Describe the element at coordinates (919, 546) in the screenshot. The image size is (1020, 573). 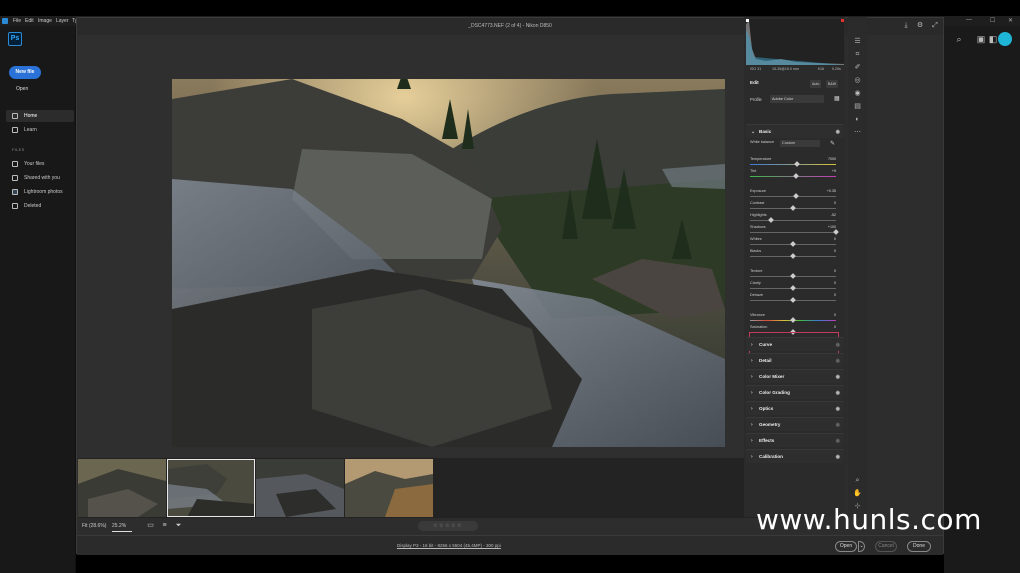
I see `done-button: Done` at that location.